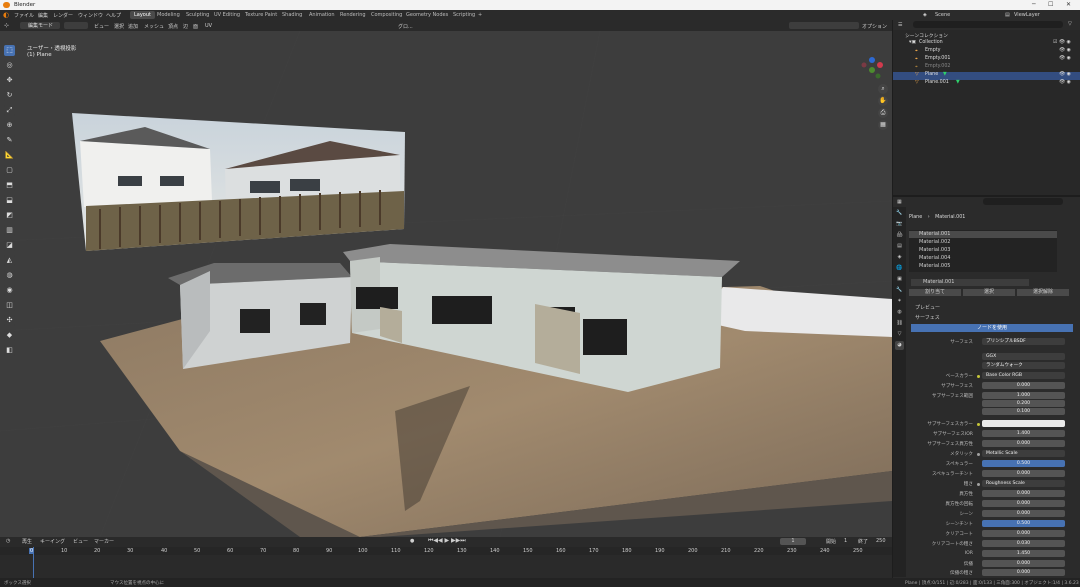 This screenshot has height=587, width=1080. I want to click on outliner-row-empty: ⌖ Empty 👁 ◉, so click(986, 52).